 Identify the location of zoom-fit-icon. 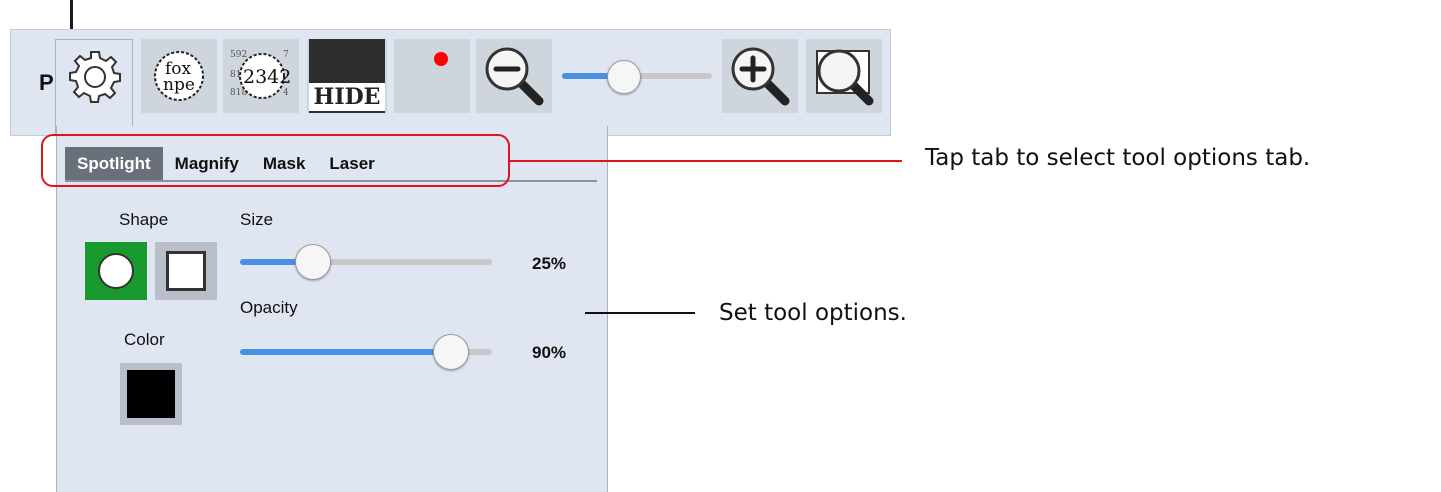
(845, 77).